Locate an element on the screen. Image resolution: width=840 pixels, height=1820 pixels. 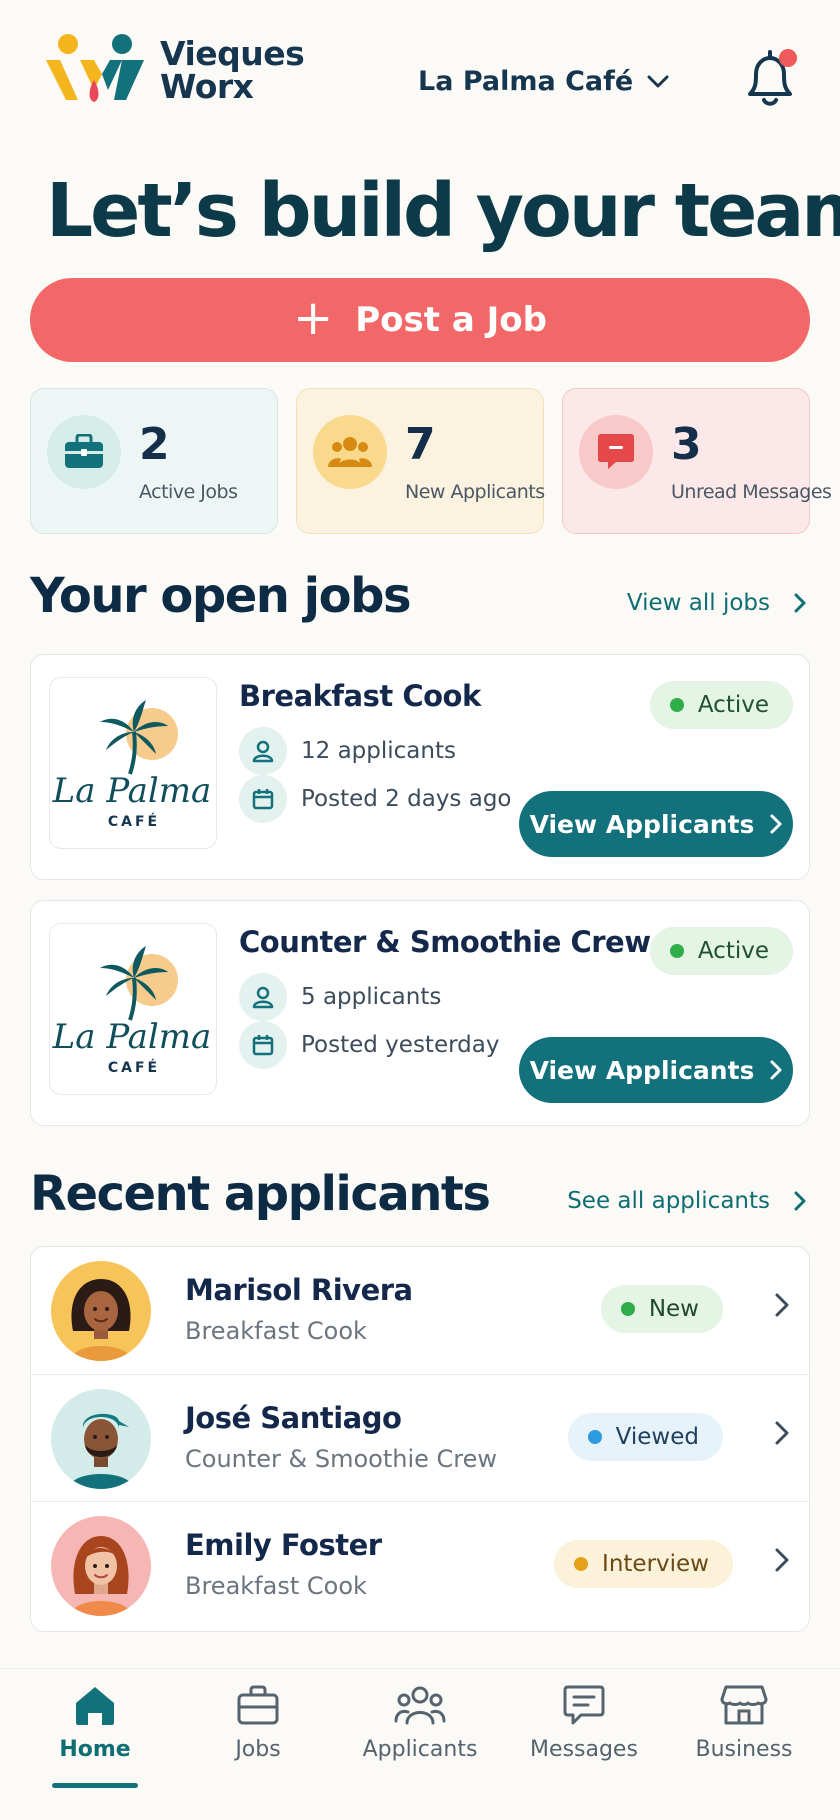
business-name: La Palma Café is located at coordinates (526, 81).